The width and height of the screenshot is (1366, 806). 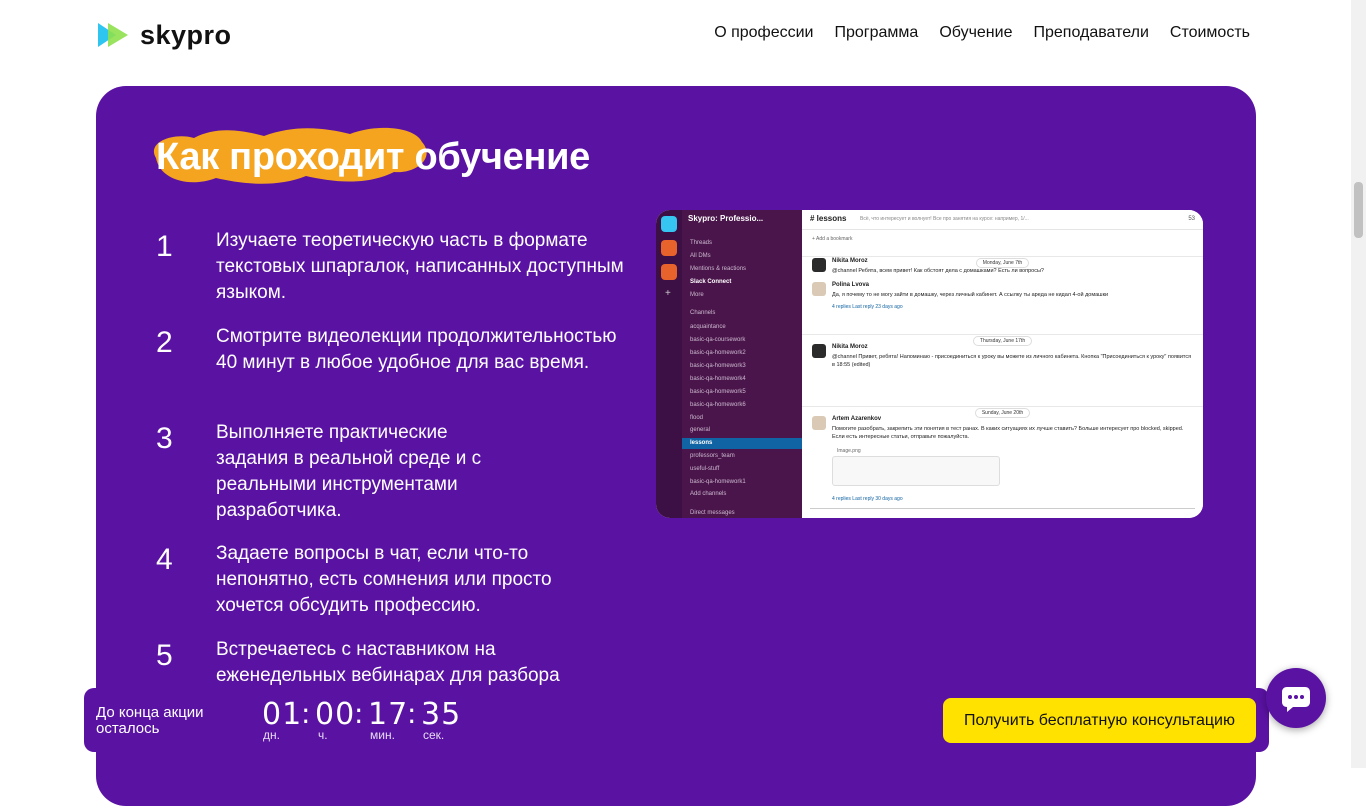 I want to click on bookmark-bar: + Add a bookmark, so click(x=832, y=239).